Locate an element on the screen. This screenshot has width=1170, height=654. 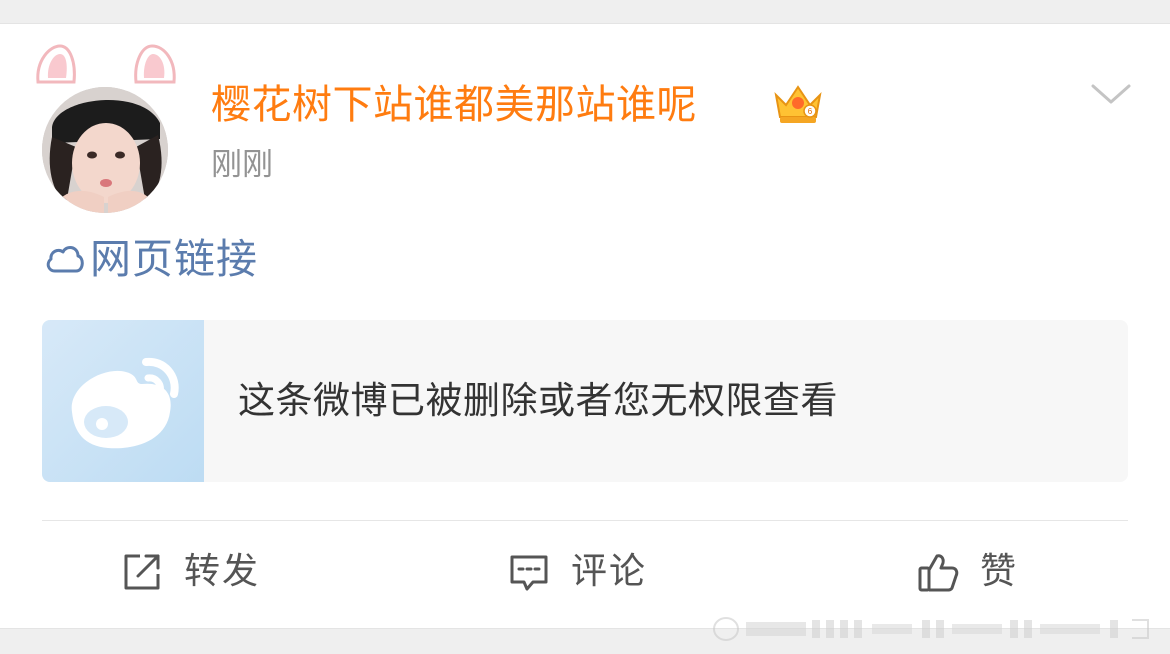
like-label: 赞 is located at coordinates (999, 571).